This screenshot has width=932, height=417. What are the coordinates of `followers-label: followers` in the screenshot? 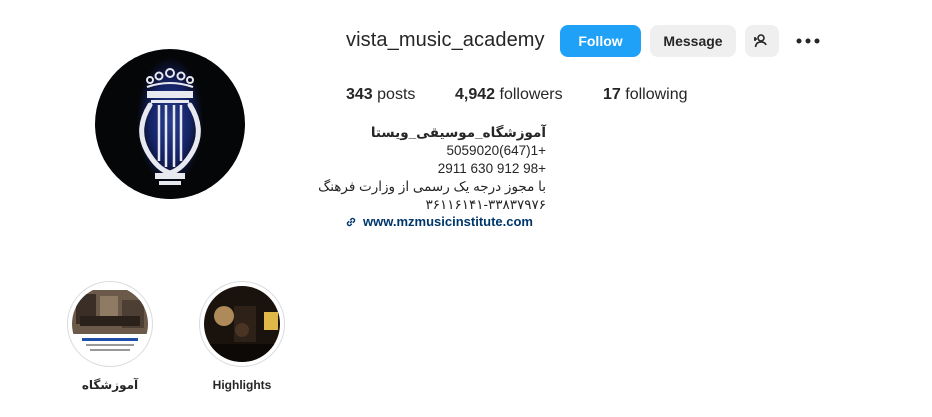 It's located at (531, 94).